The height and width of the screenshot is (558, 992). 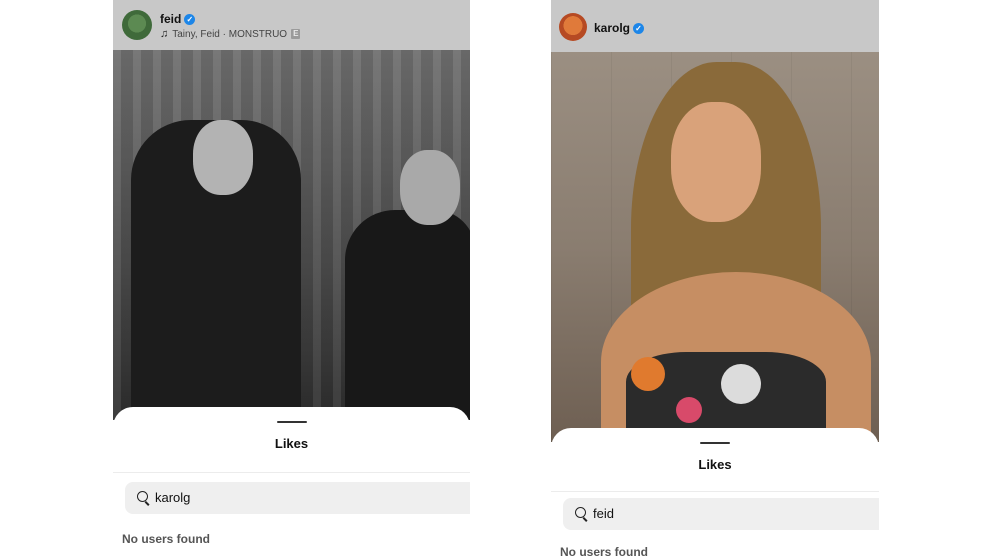 I want to click on song-text: Tainy, Feid · MONSTRUO, so click(x=229, y=34).